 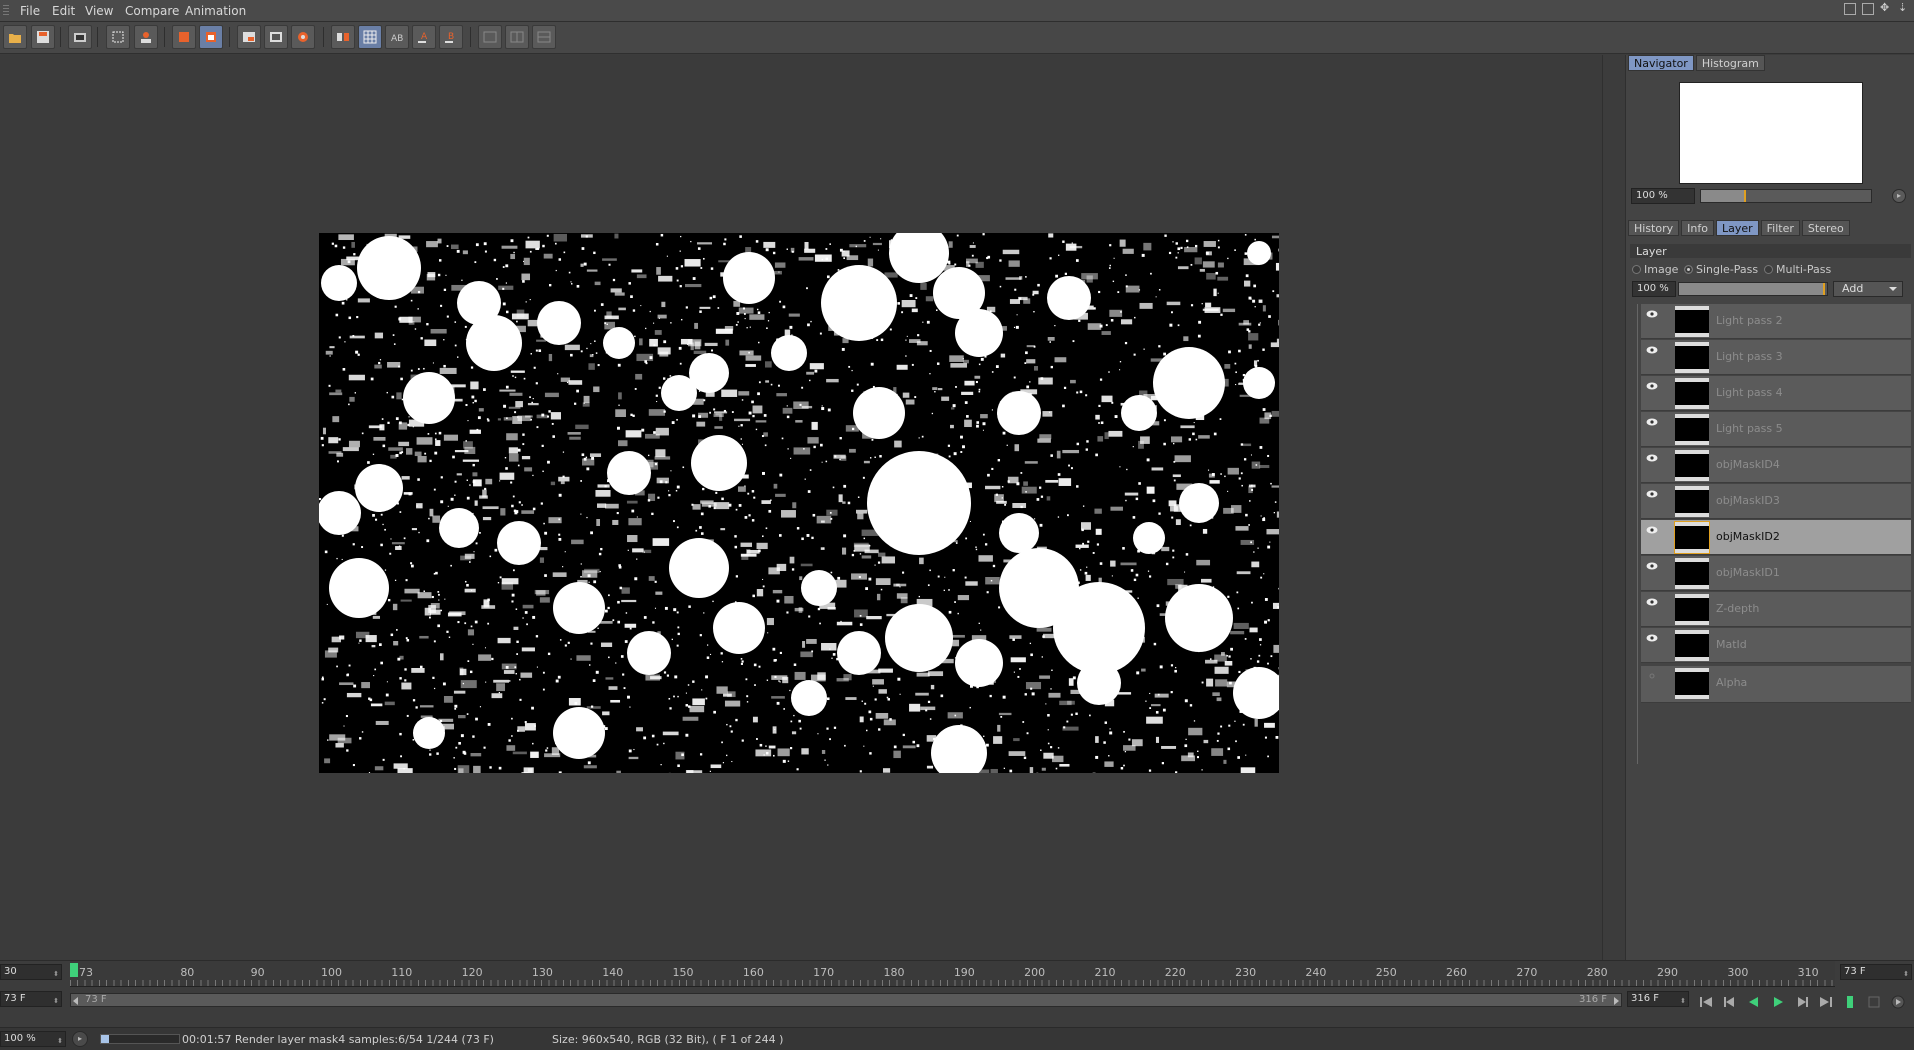 What do you see at coordinates (1697, 228) in the screenshot?
I see `tab-info: Info` at bounding box center [1697, 228].